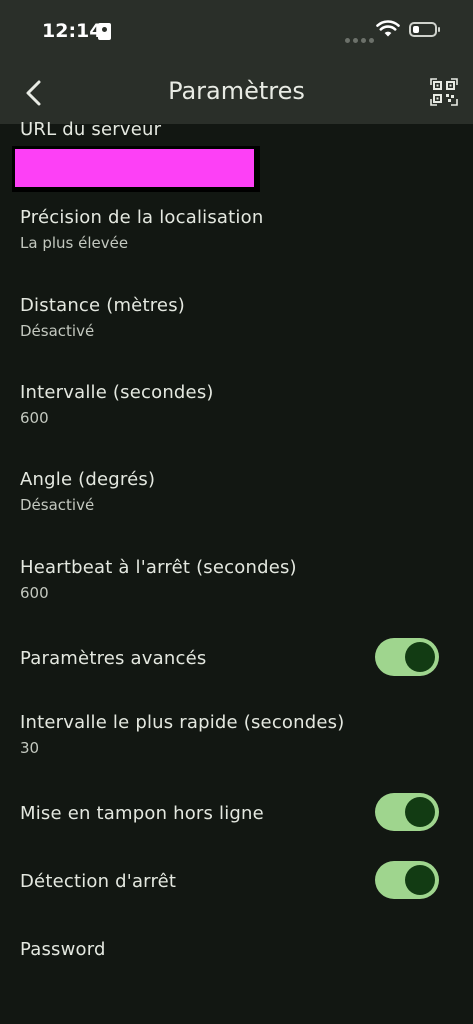  I want to click on page-title: Paramètres, so click(236, 91).